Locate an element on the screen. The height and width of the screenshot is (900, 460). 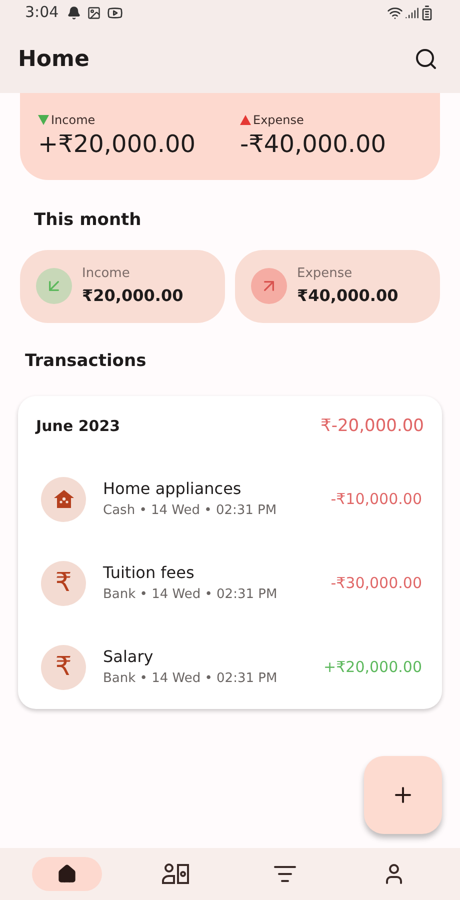
arrow-down-left-icon is located at coordinates (54, 286).